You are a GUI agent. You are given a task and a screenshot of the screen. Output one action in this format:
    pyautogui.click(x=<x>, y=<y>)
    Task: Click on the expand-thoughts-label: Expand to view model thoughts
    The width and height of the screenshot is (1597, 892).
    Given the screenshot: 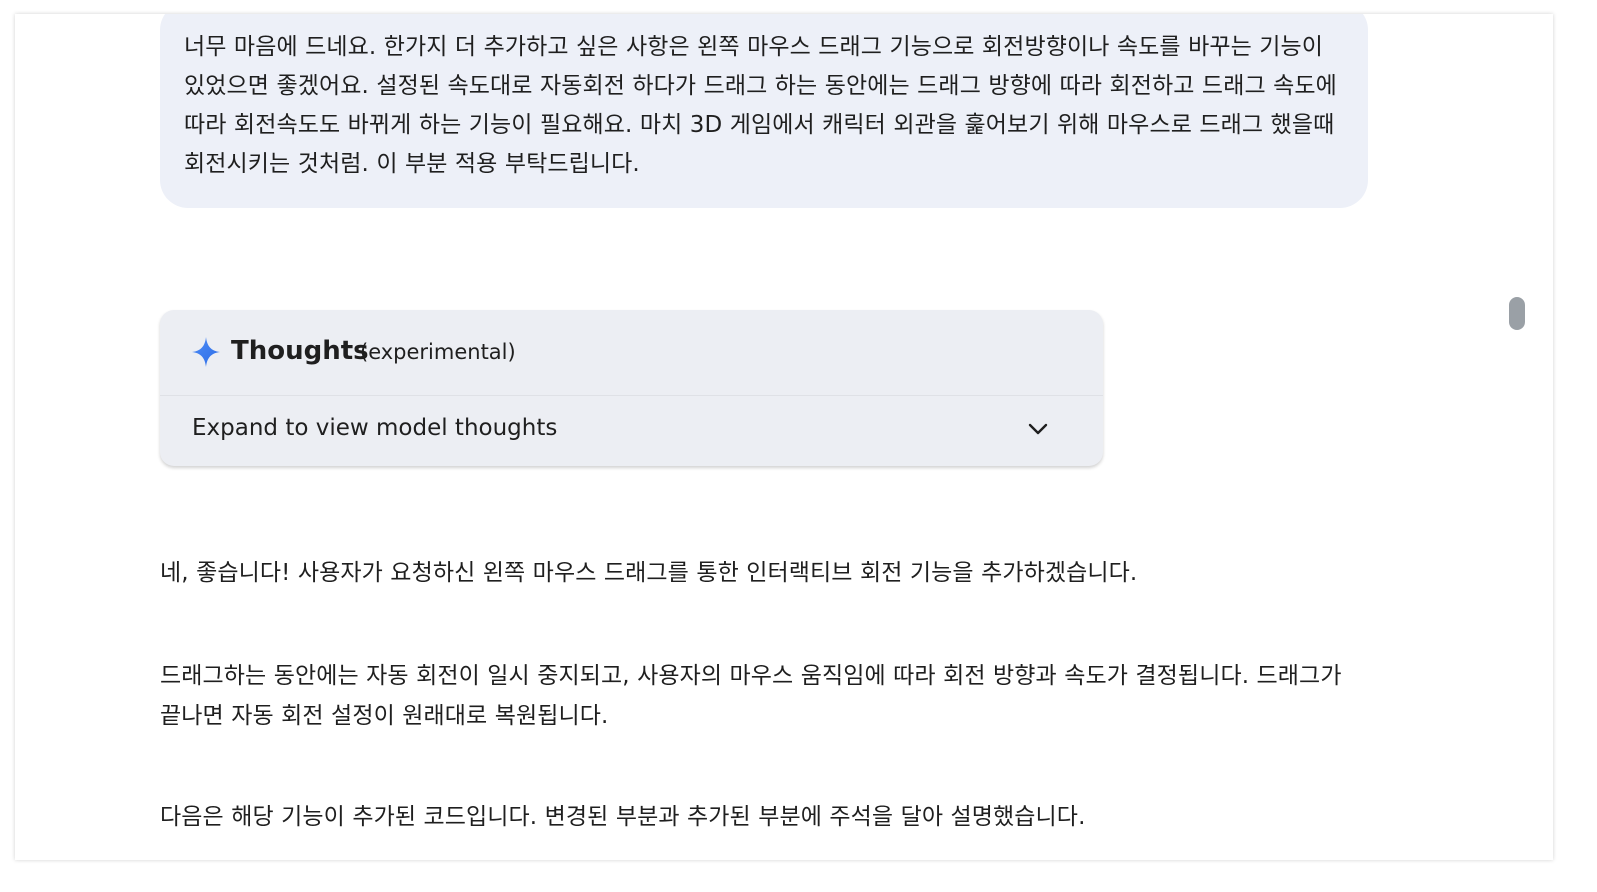 What is the action you would take?
    pyautogui.click(x=375, y=428)
    